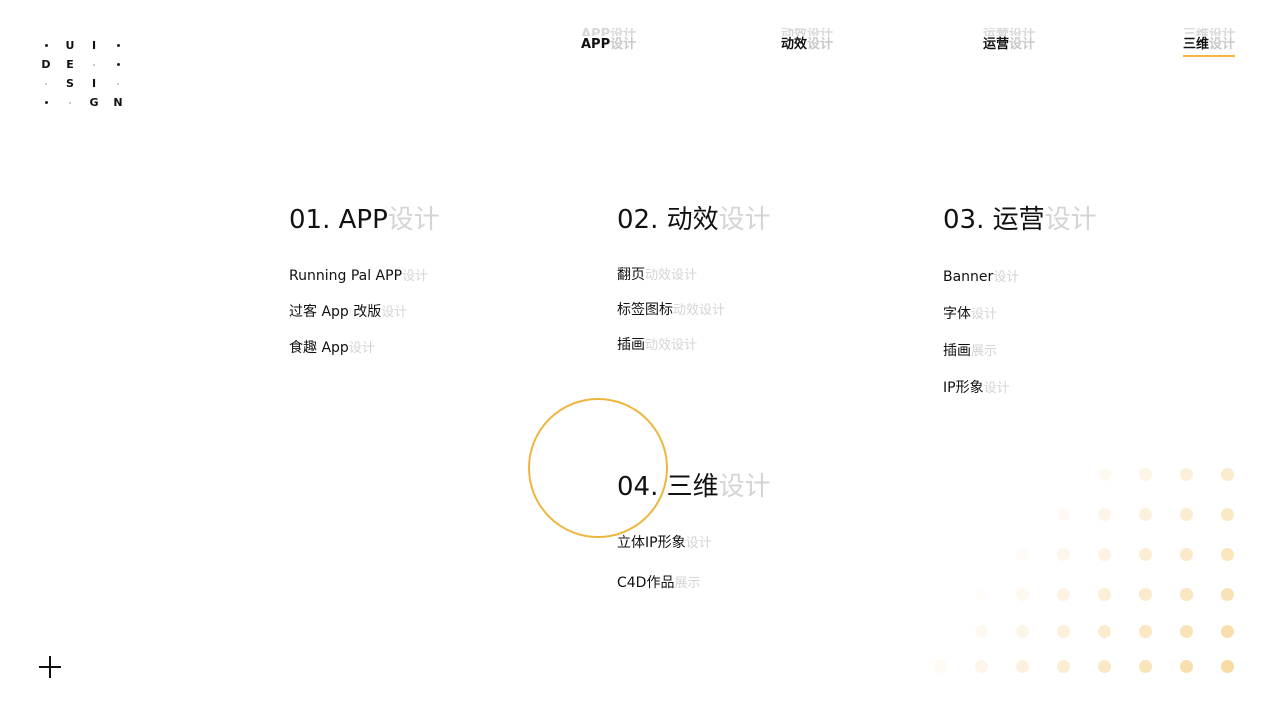  What do you see at coordinates (364, 312) in the screenshot?
I see `list-item: 过客 App 改版设计` at bounding box center [364, 312].